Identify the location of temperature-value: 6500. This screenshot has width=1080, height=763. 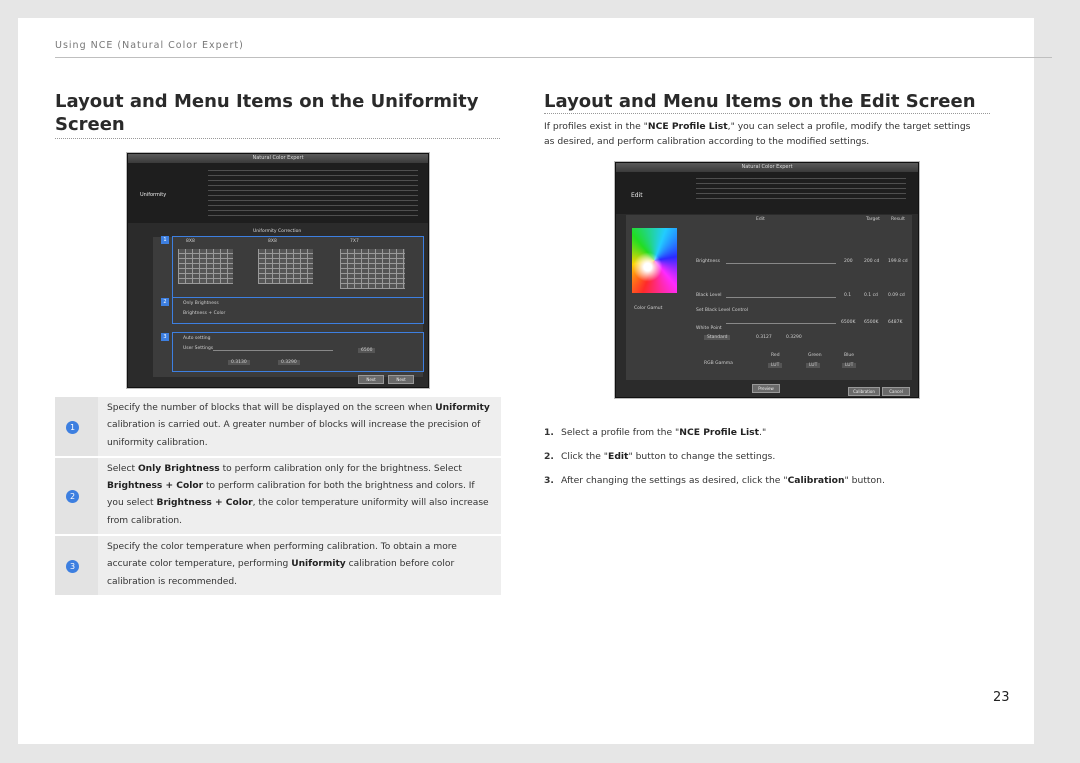
(367, 350).